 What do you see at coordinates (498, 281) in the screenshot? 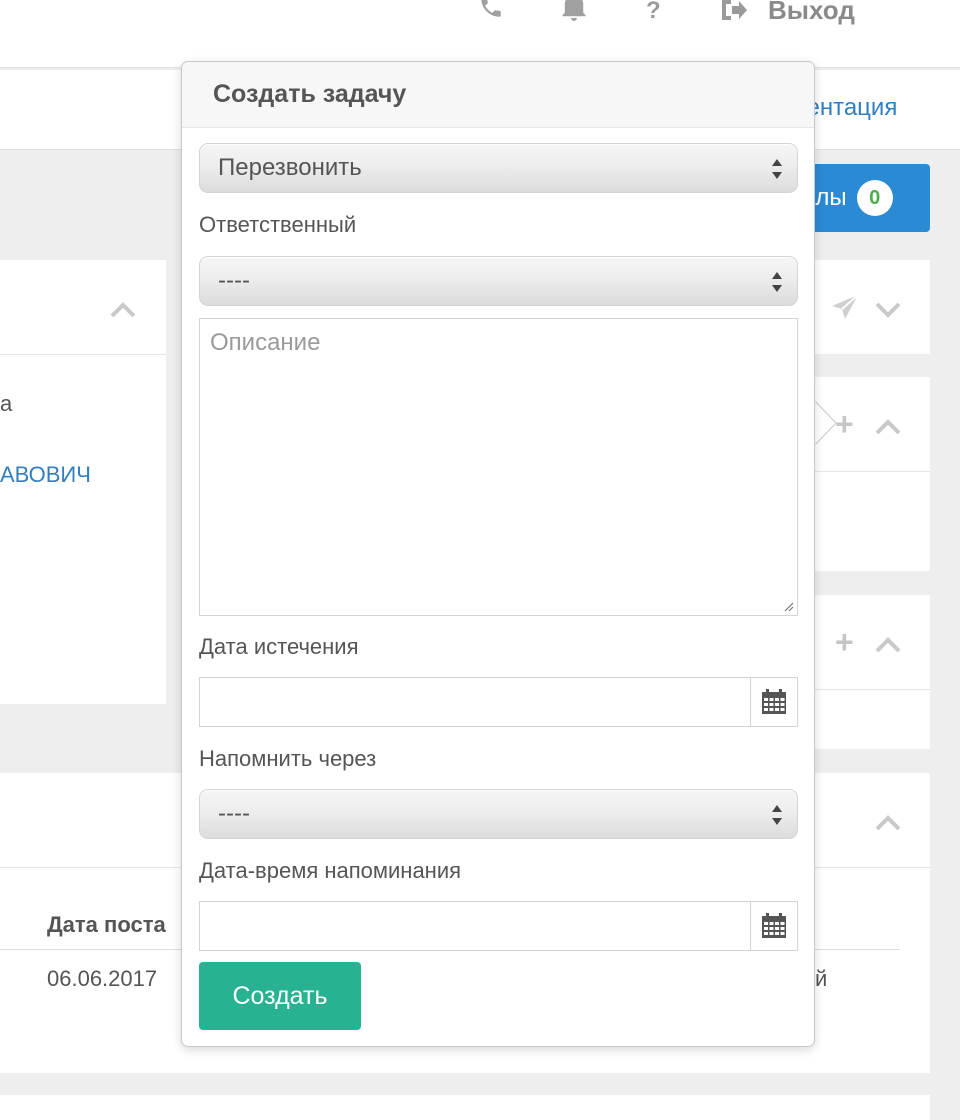
I see `responsible-select: ----` at bounding box center [498, 281].